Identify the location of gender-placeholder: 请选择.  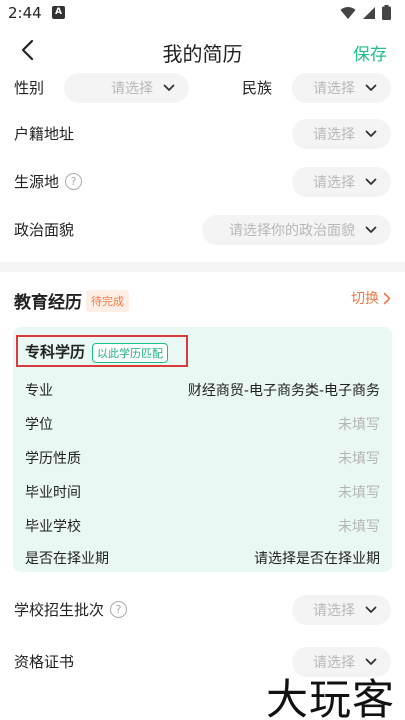
(132, 89).